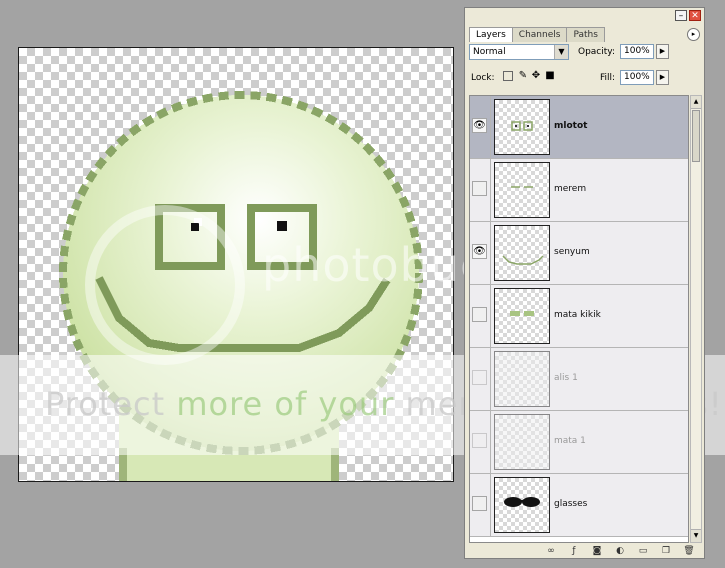  I want to click on opacity-input: 100%, so click(637, 51).